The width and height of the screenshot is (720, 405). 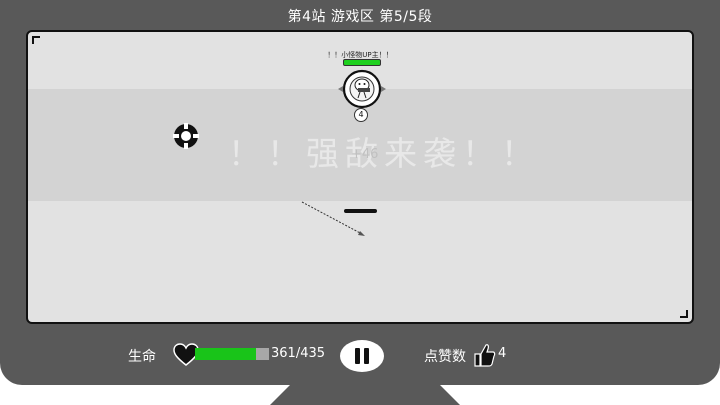 What do you see at coordinates (226, 354) in the screenshot?
I see `player-health-fill` at bounding box center [226, 354].